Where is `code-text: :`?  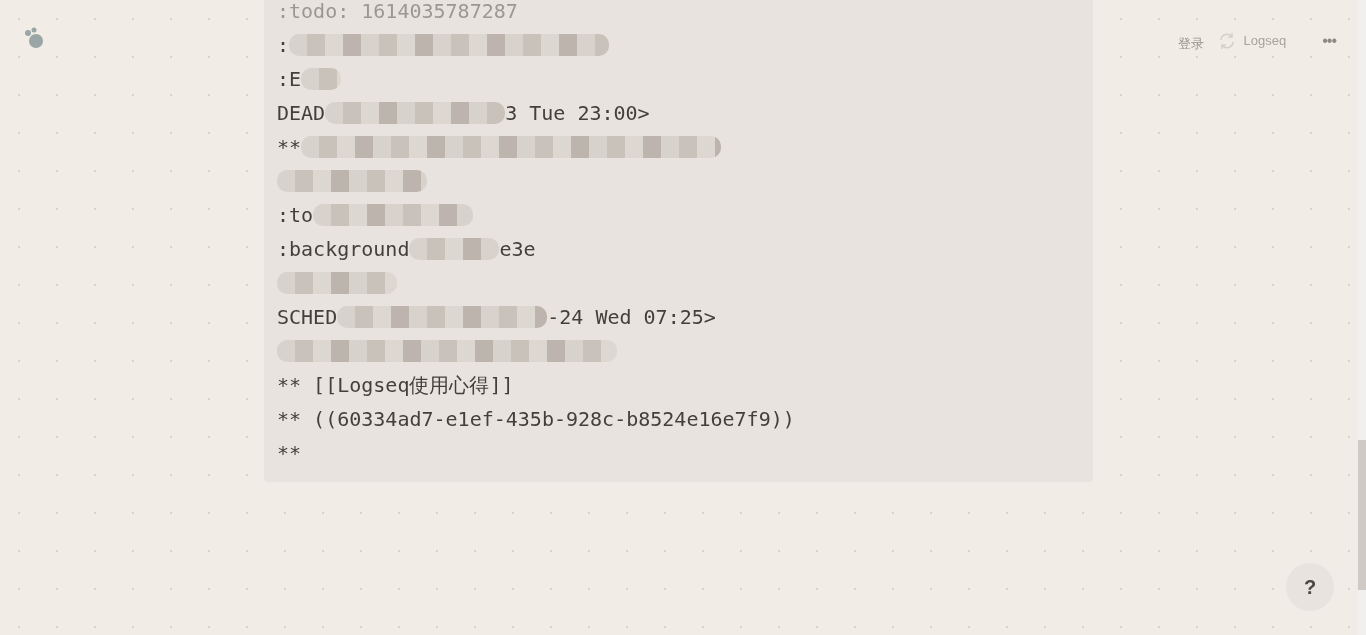
code-text: : is located at coordinates (283, 45).